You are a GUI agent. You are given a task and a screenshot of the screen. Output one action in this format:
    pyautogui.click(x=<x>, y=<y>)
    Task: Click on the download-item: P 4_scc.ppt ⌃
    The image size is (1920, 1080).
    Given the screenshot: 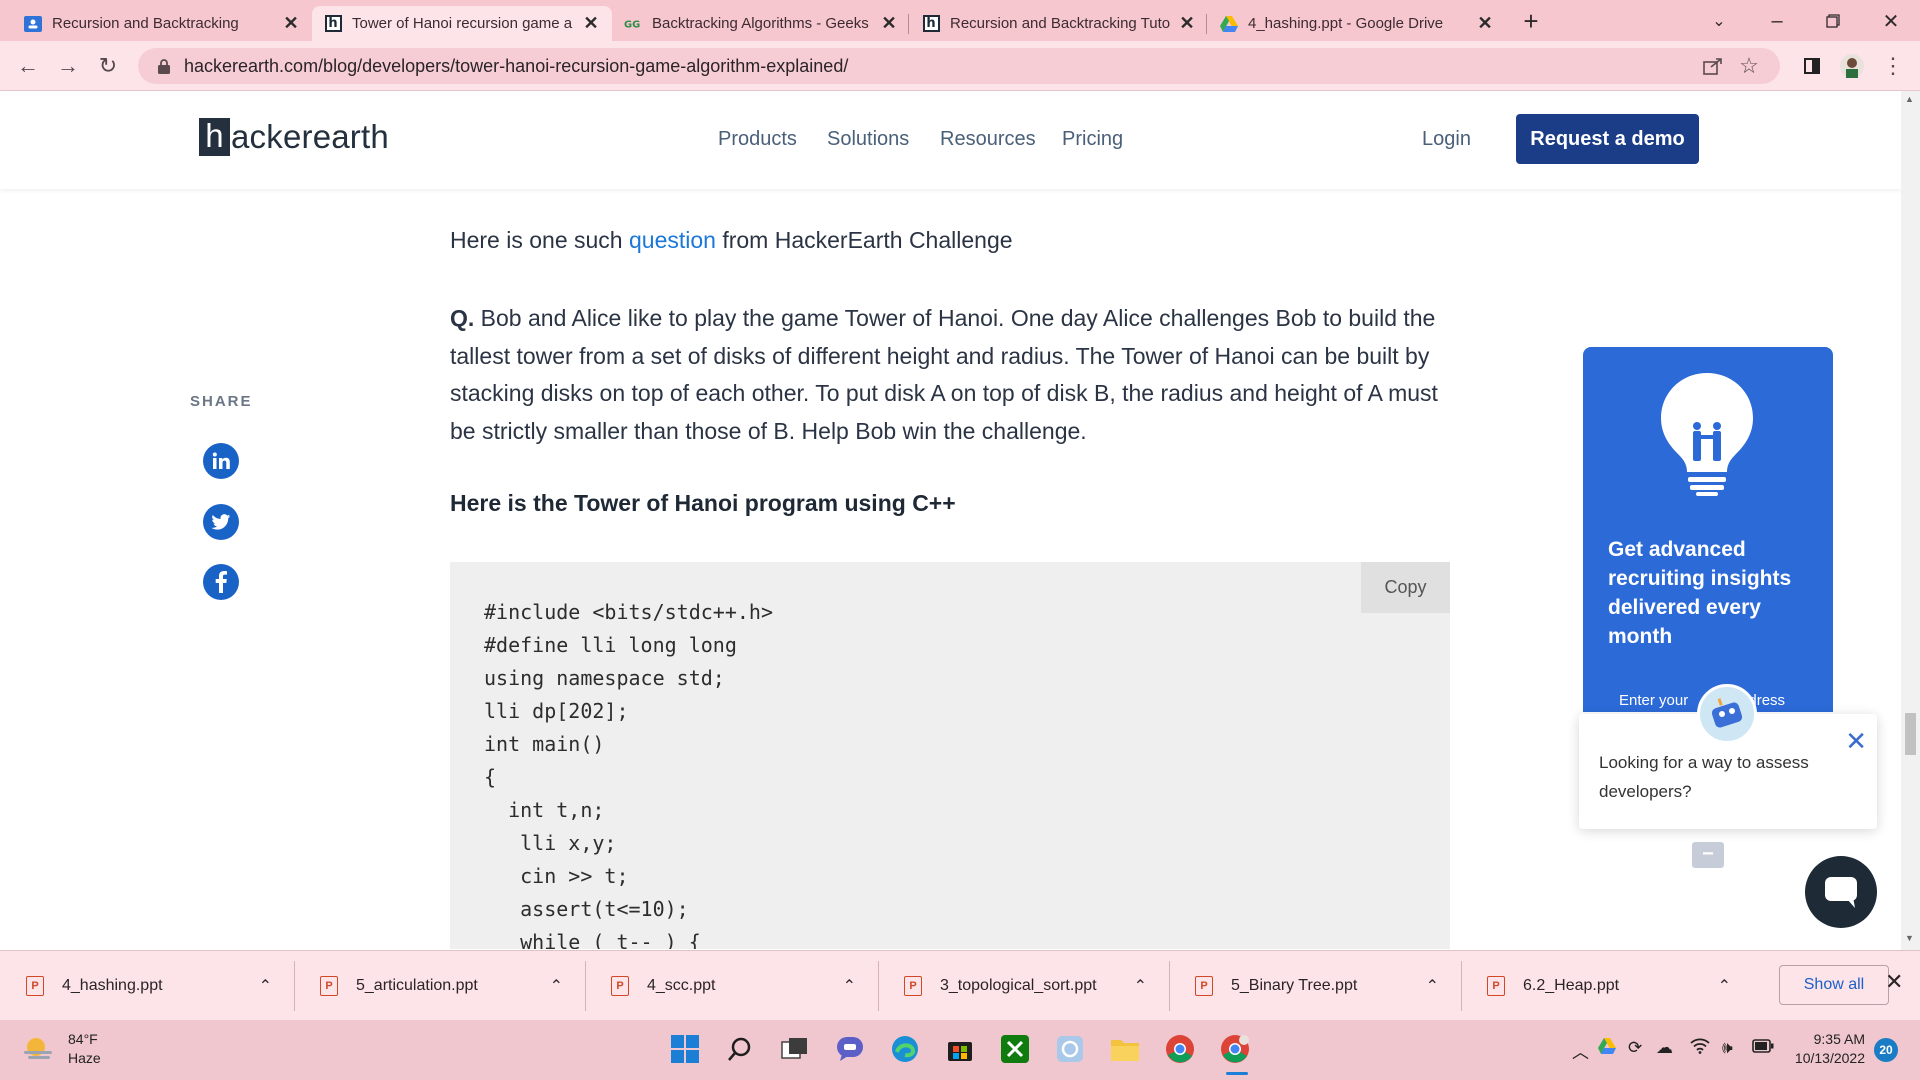 What is the action you would take?
    pyautogui.click(x=731, y=986)
    